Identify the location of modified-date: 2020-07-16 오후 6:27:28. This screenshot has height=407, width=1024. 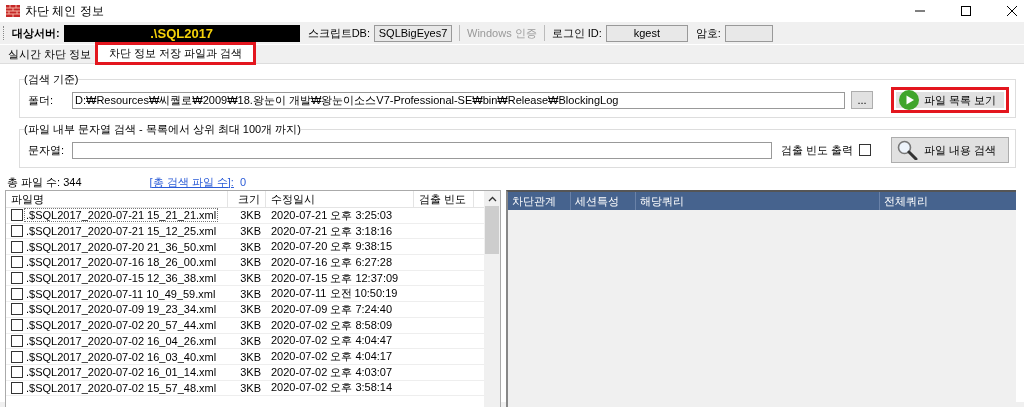
(332, 262).